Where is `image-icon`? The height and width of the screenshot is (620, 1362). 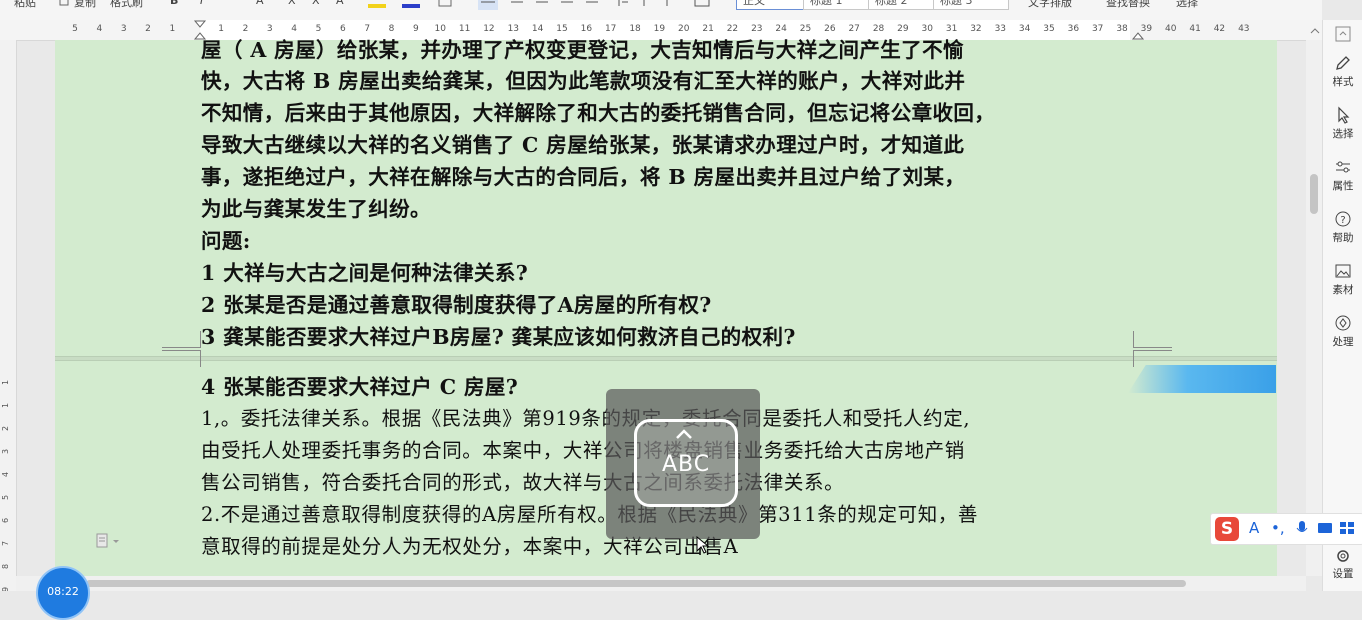 image-icon is located at coordinates (1343, 271).